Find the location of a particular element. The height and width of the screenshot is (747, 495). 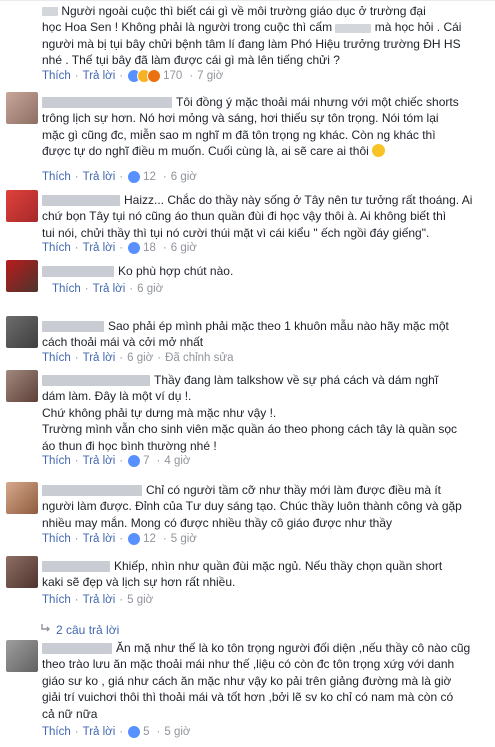

comment-text: Ko phù hợp chút nào. is located at coordinates (265, 271).